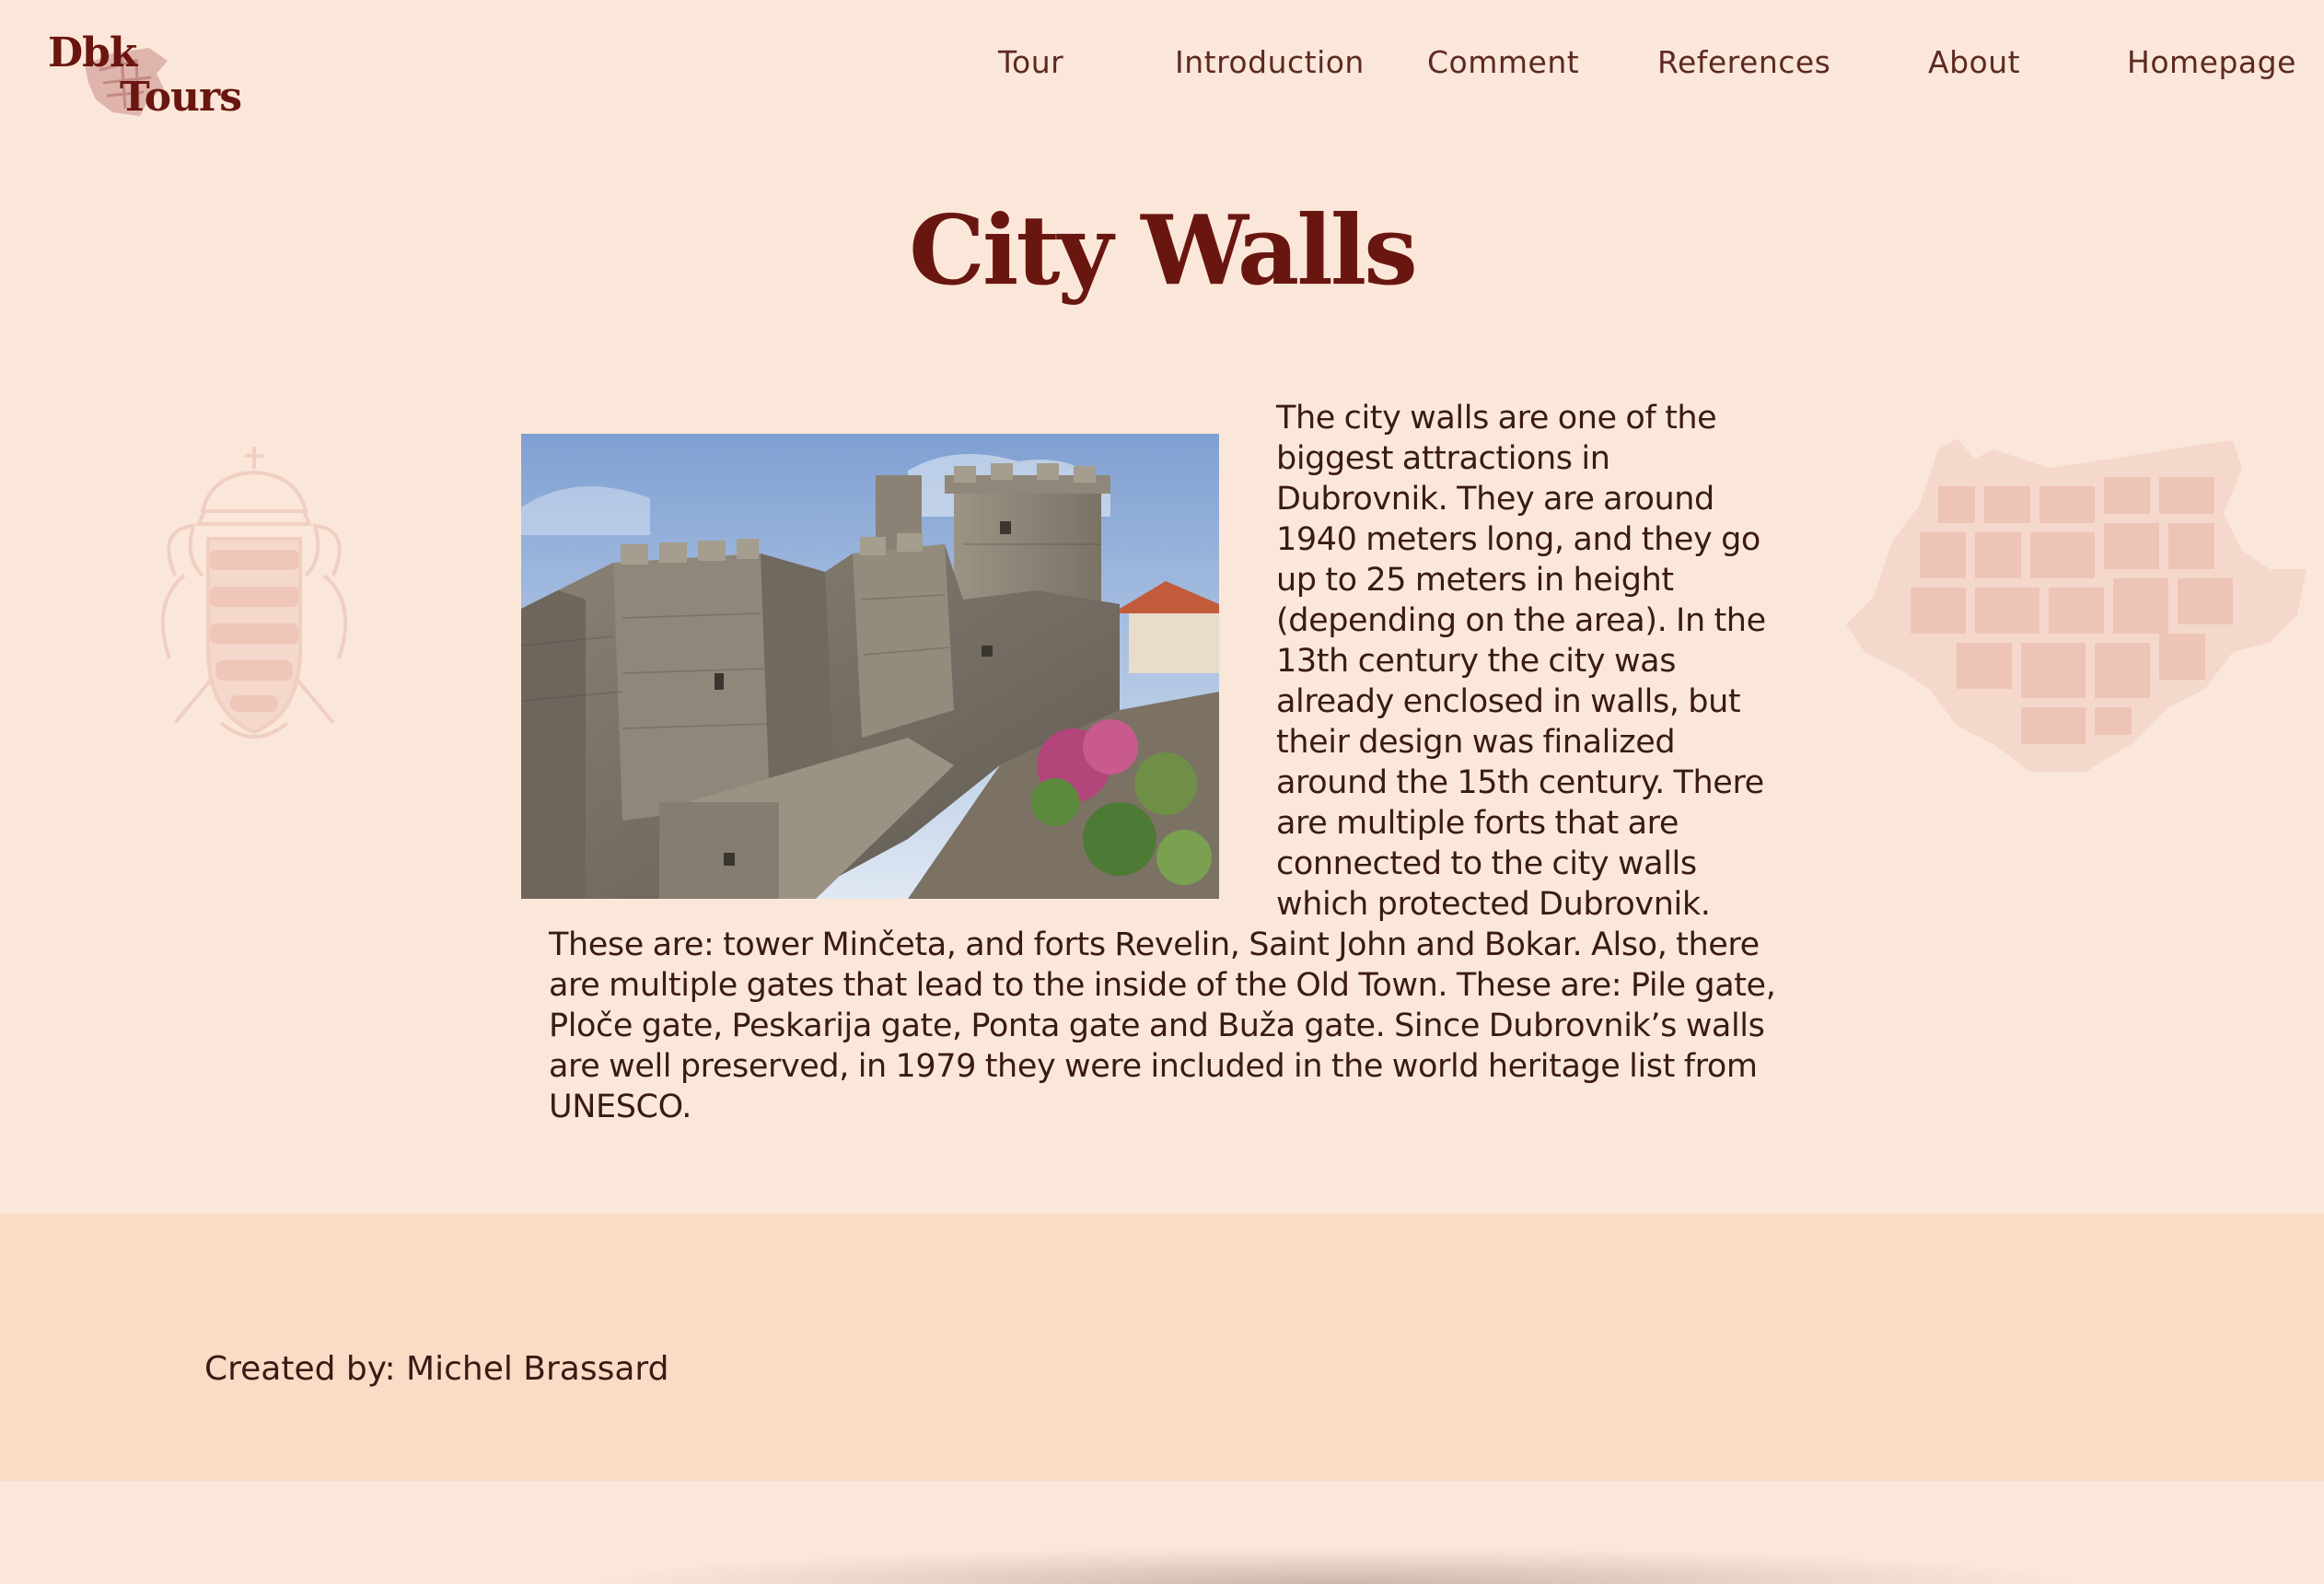 This screenshot has width=2324, height=1584. What do you see at coordinates (2077, 605) in the screenshot?
I see `city-map-icon` at bounding box center [2077, 605].